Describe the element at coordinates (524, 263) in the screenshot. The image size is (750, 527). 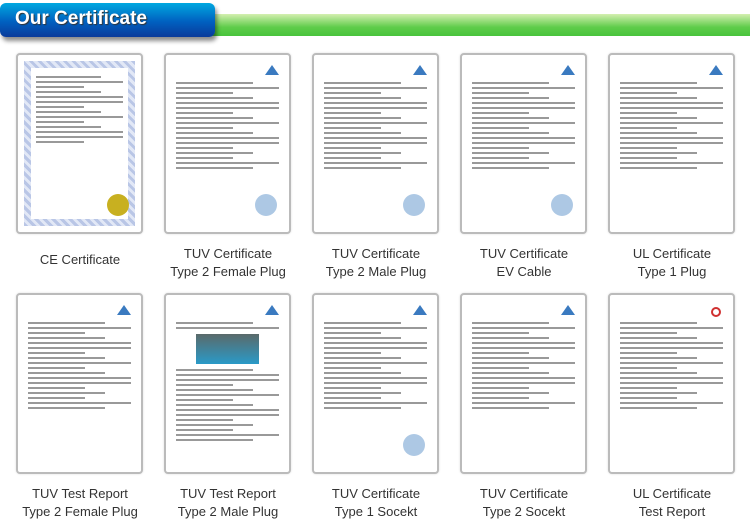
I see `certificate-caption: TUV Certificate EV Cable` at that location.